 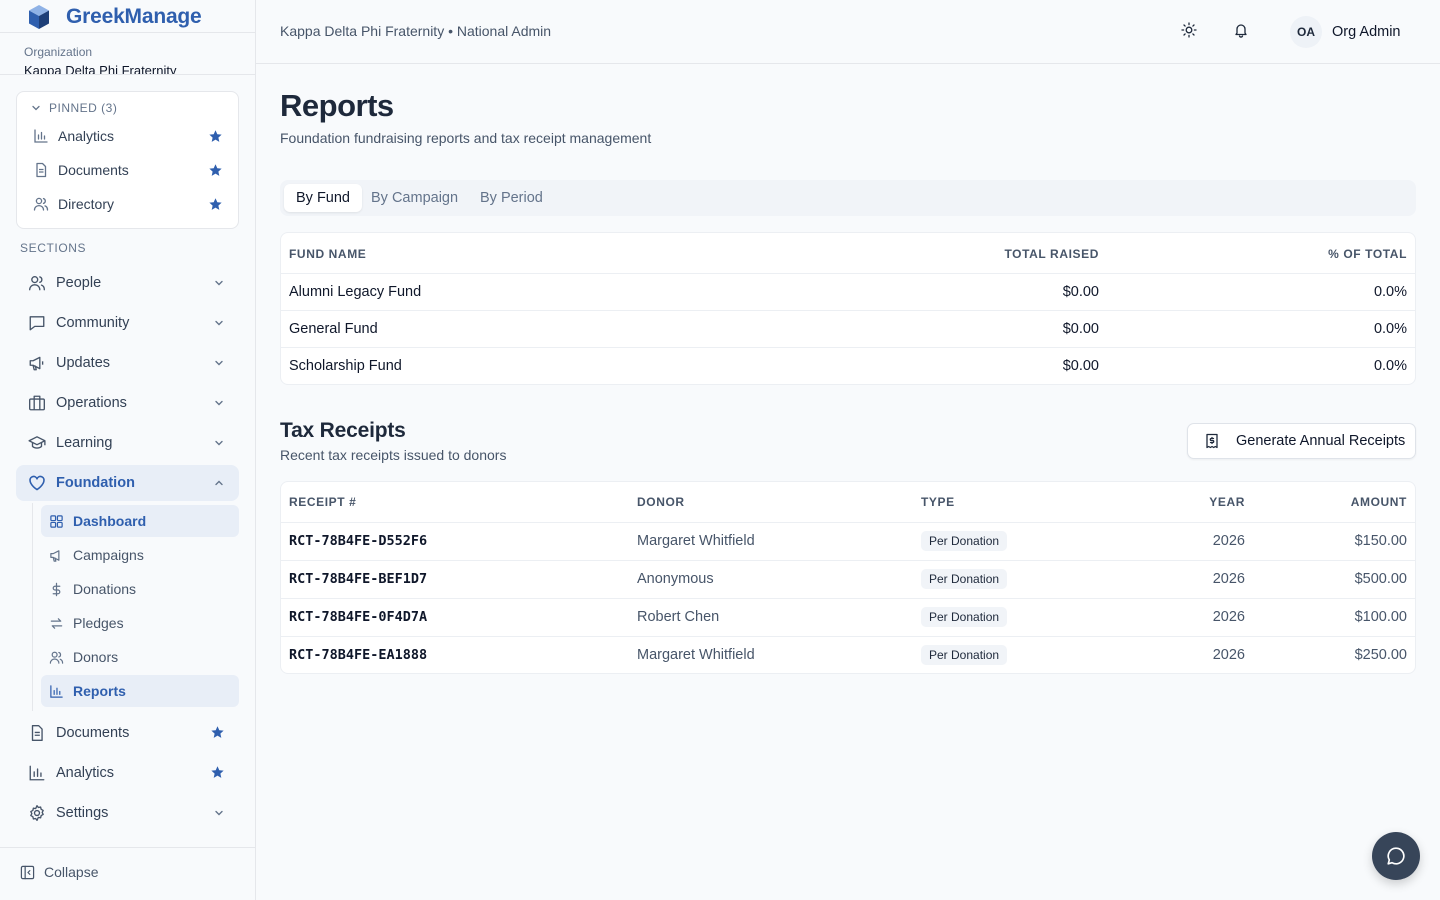 I want to click on sidebar-subitem-dashboard: Dashboard, so click(x=140, y=521).